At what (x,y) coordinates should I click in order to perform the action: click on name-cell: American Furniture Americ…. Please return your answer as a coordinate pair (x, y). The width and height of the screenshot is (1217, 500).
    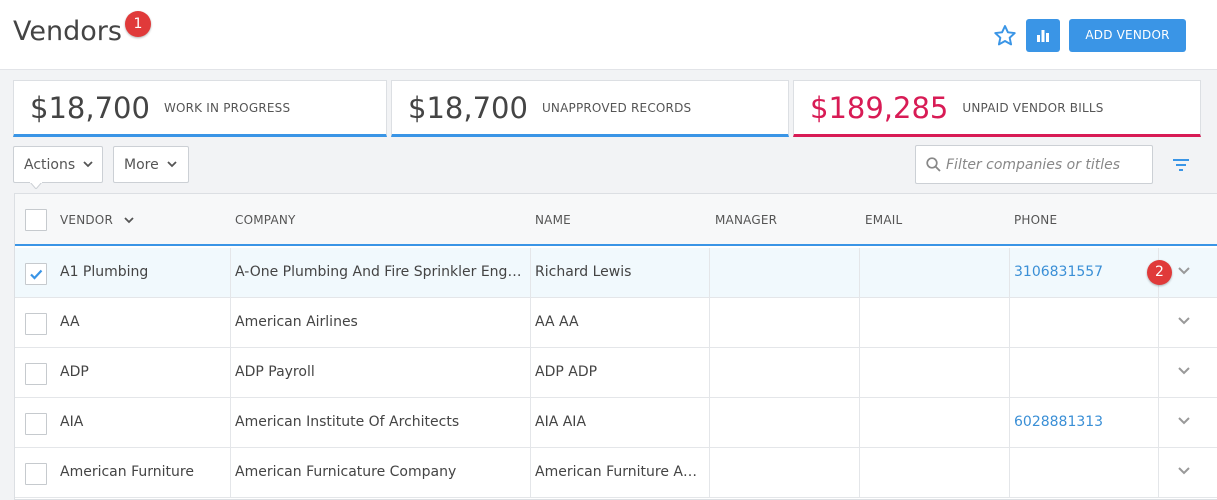
    Looking at the image, I should click on (622, 472).